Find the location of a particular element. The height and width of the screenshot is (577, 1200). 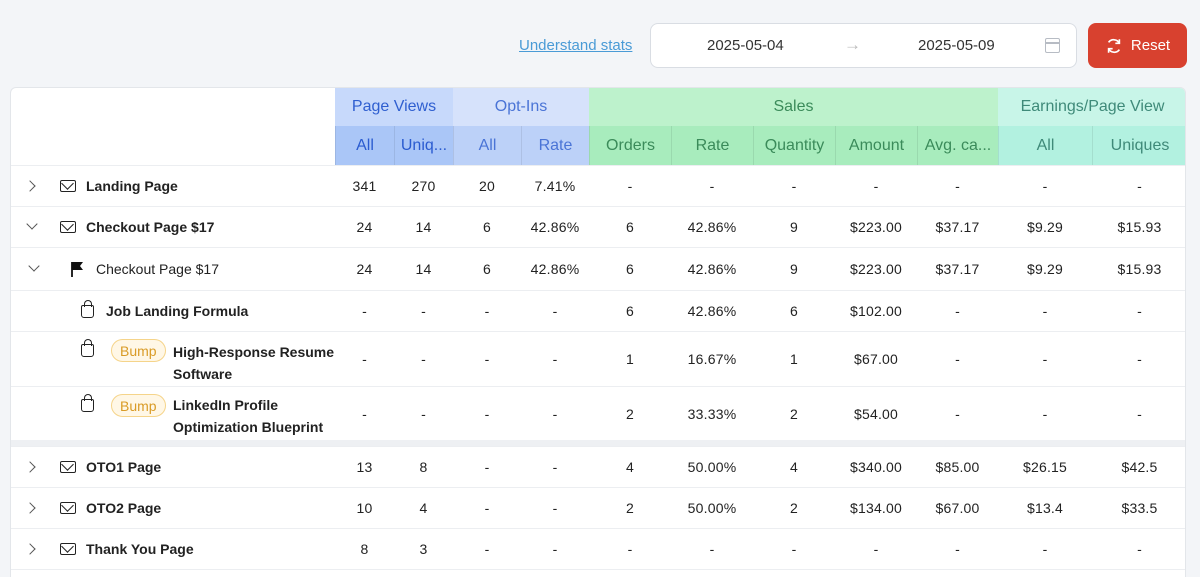

row-name-line: LinkedIn Profile is located at coordinates (226, 405).